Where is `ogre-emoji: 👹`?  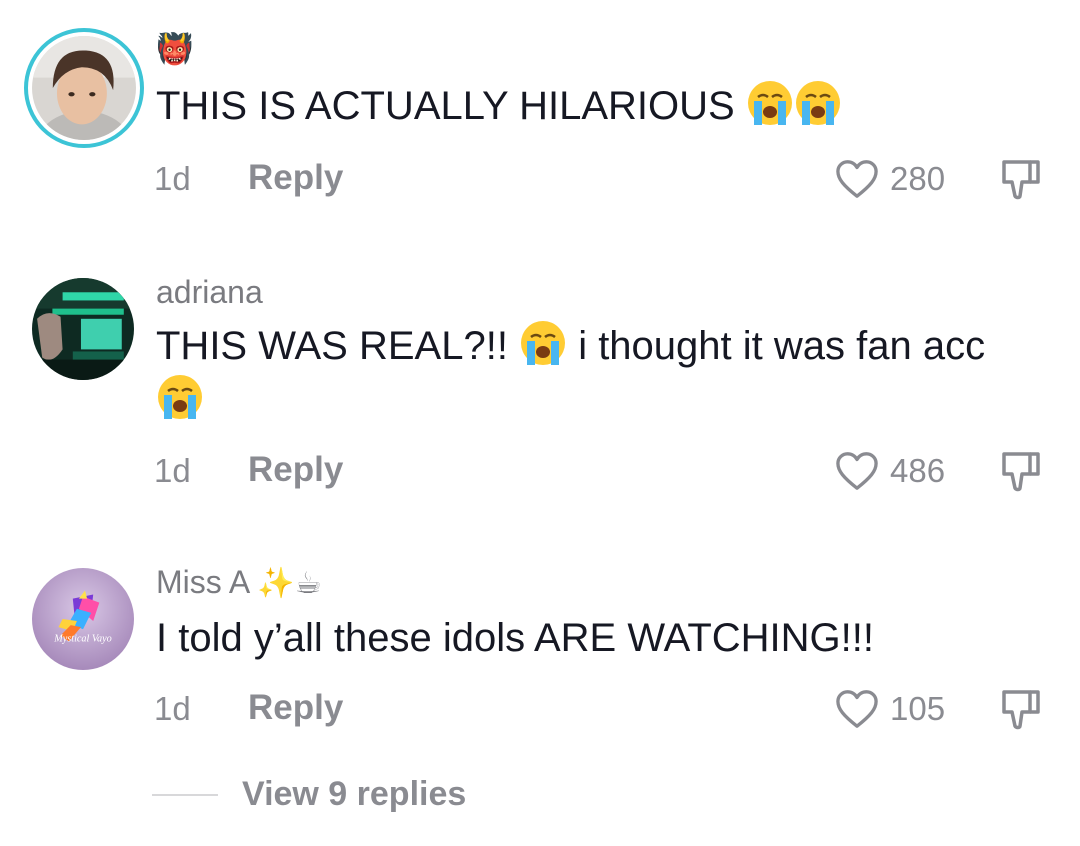
ogre-emoji: 👹 is located at coordinates (175, 49).